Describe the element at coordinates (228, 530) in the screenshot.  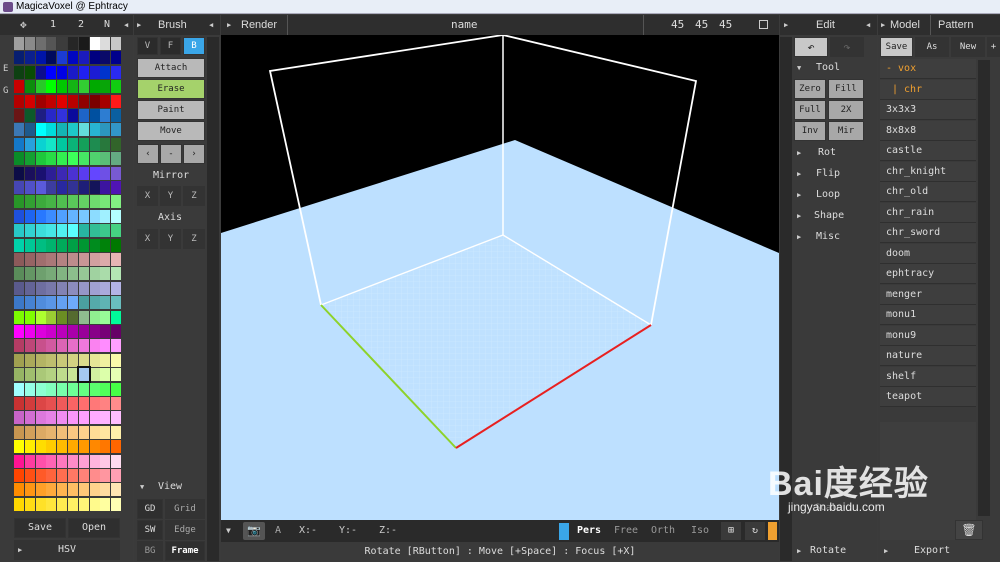
I see `collapse-down-icon: ▼` at that location.